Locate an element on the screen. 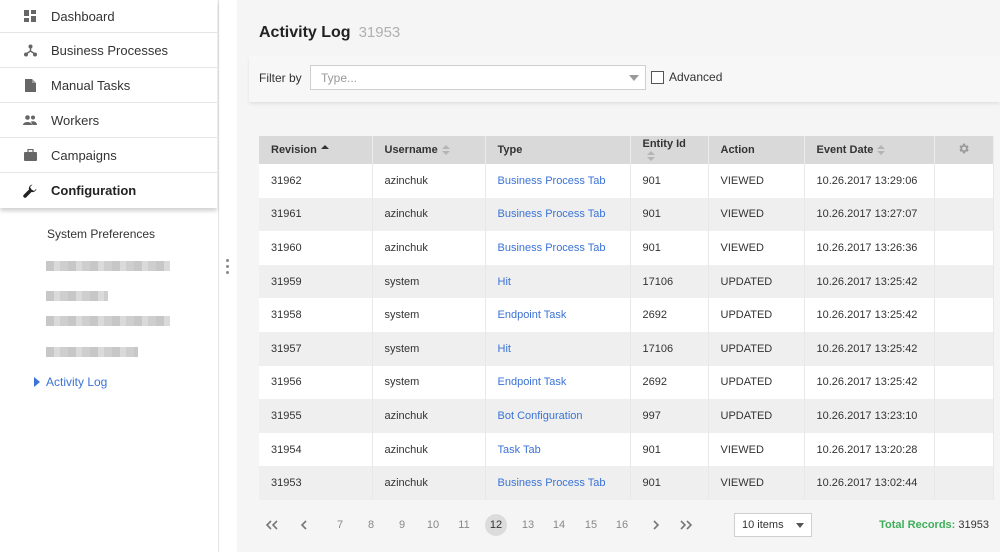 This screenshot has height=552, width=1000. column-header-revision: Revision is located at coordinates (316, 150).